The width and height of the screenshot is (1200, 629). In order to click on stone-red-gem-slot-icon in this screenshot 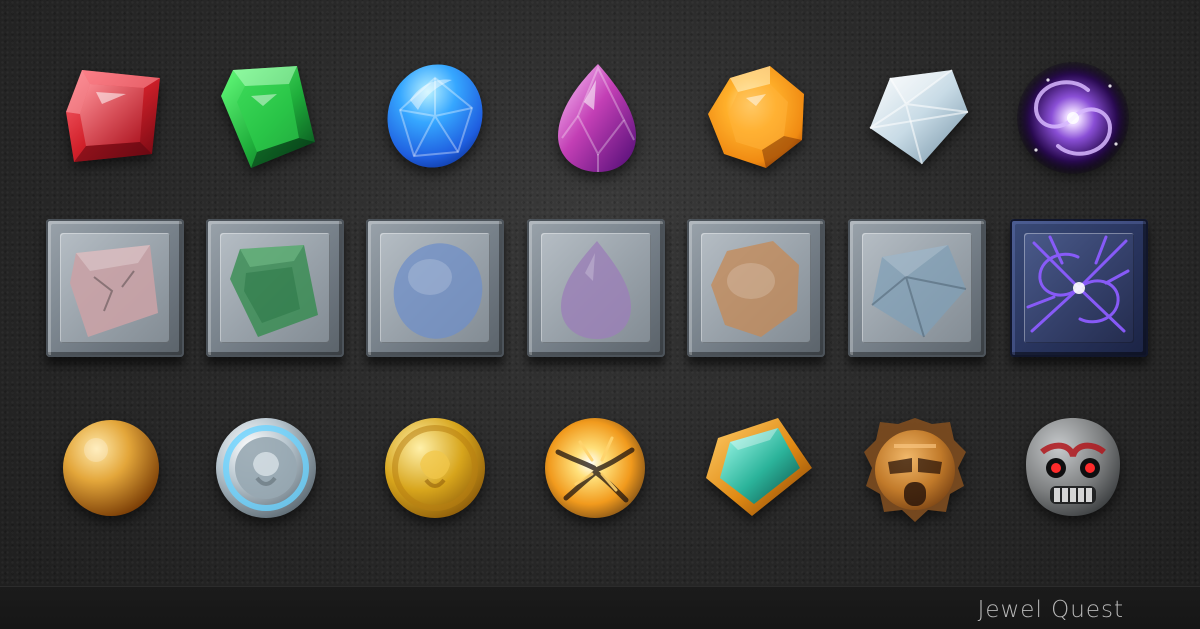, I will do `click(114, 291)`.